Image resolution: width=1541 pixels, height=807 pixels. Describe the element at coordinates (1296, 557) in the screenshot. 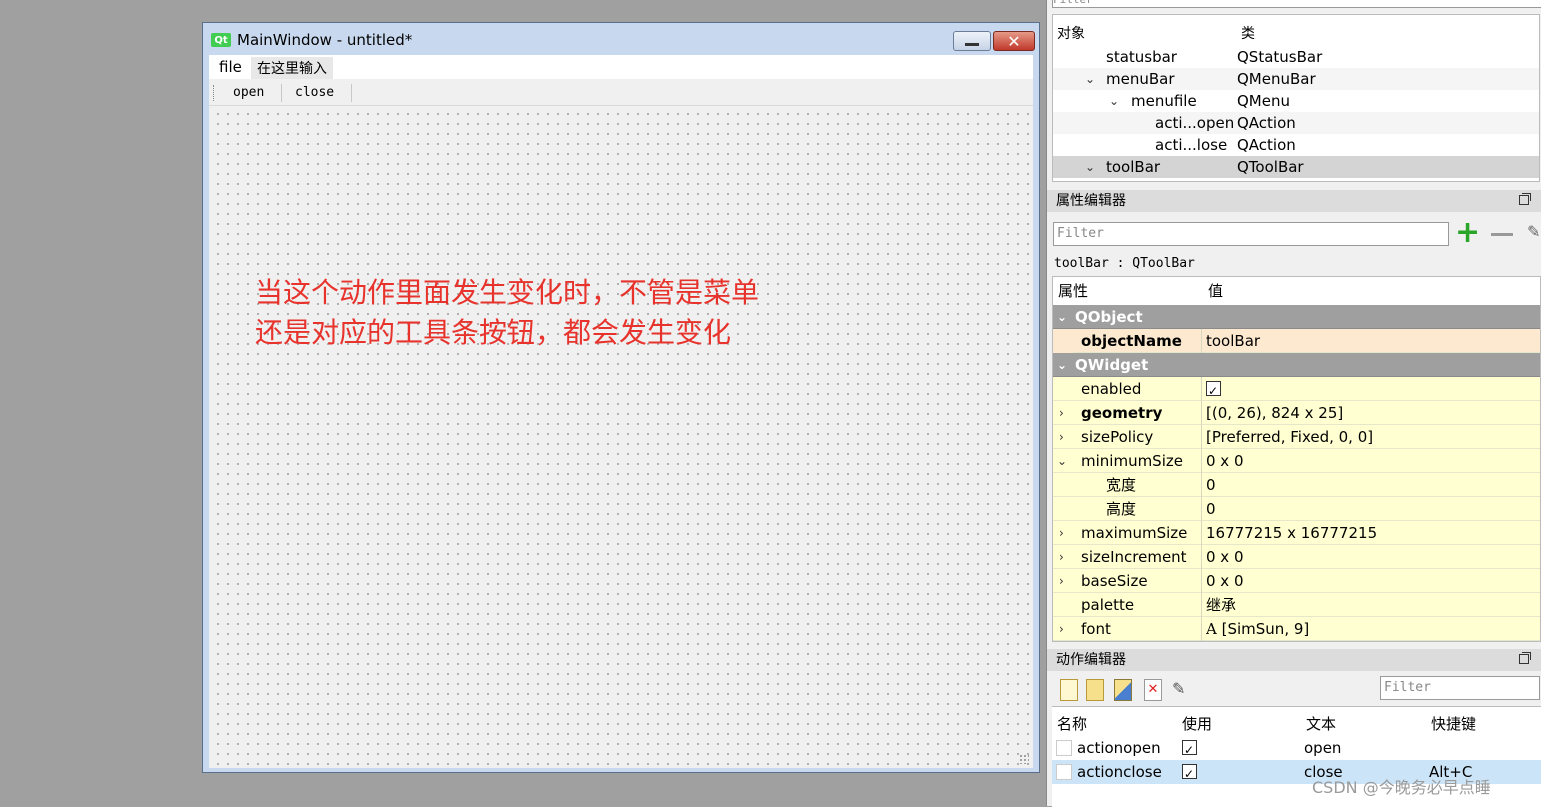

I see `property-row-sizeincrement: › sizeIncrement 0 x 0` at that location.